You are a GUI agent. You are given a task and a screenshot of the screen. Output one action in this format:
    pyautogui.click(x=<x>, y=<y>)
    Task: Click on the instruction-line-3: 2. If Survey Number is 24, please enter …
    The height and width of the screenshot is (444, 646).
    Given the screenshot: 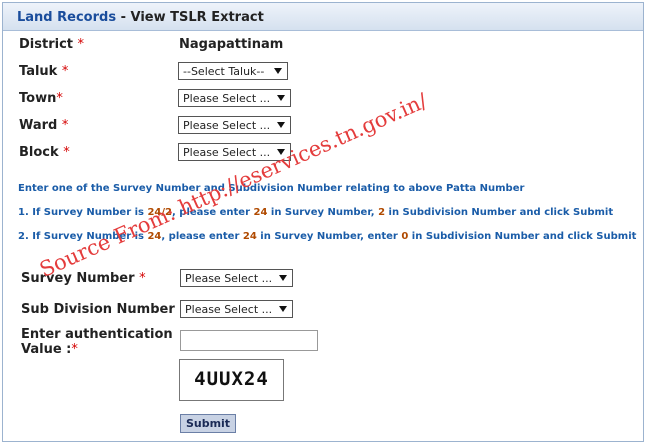 What is the action you would take?
    pyautogui.click(x=327, y=236)
    